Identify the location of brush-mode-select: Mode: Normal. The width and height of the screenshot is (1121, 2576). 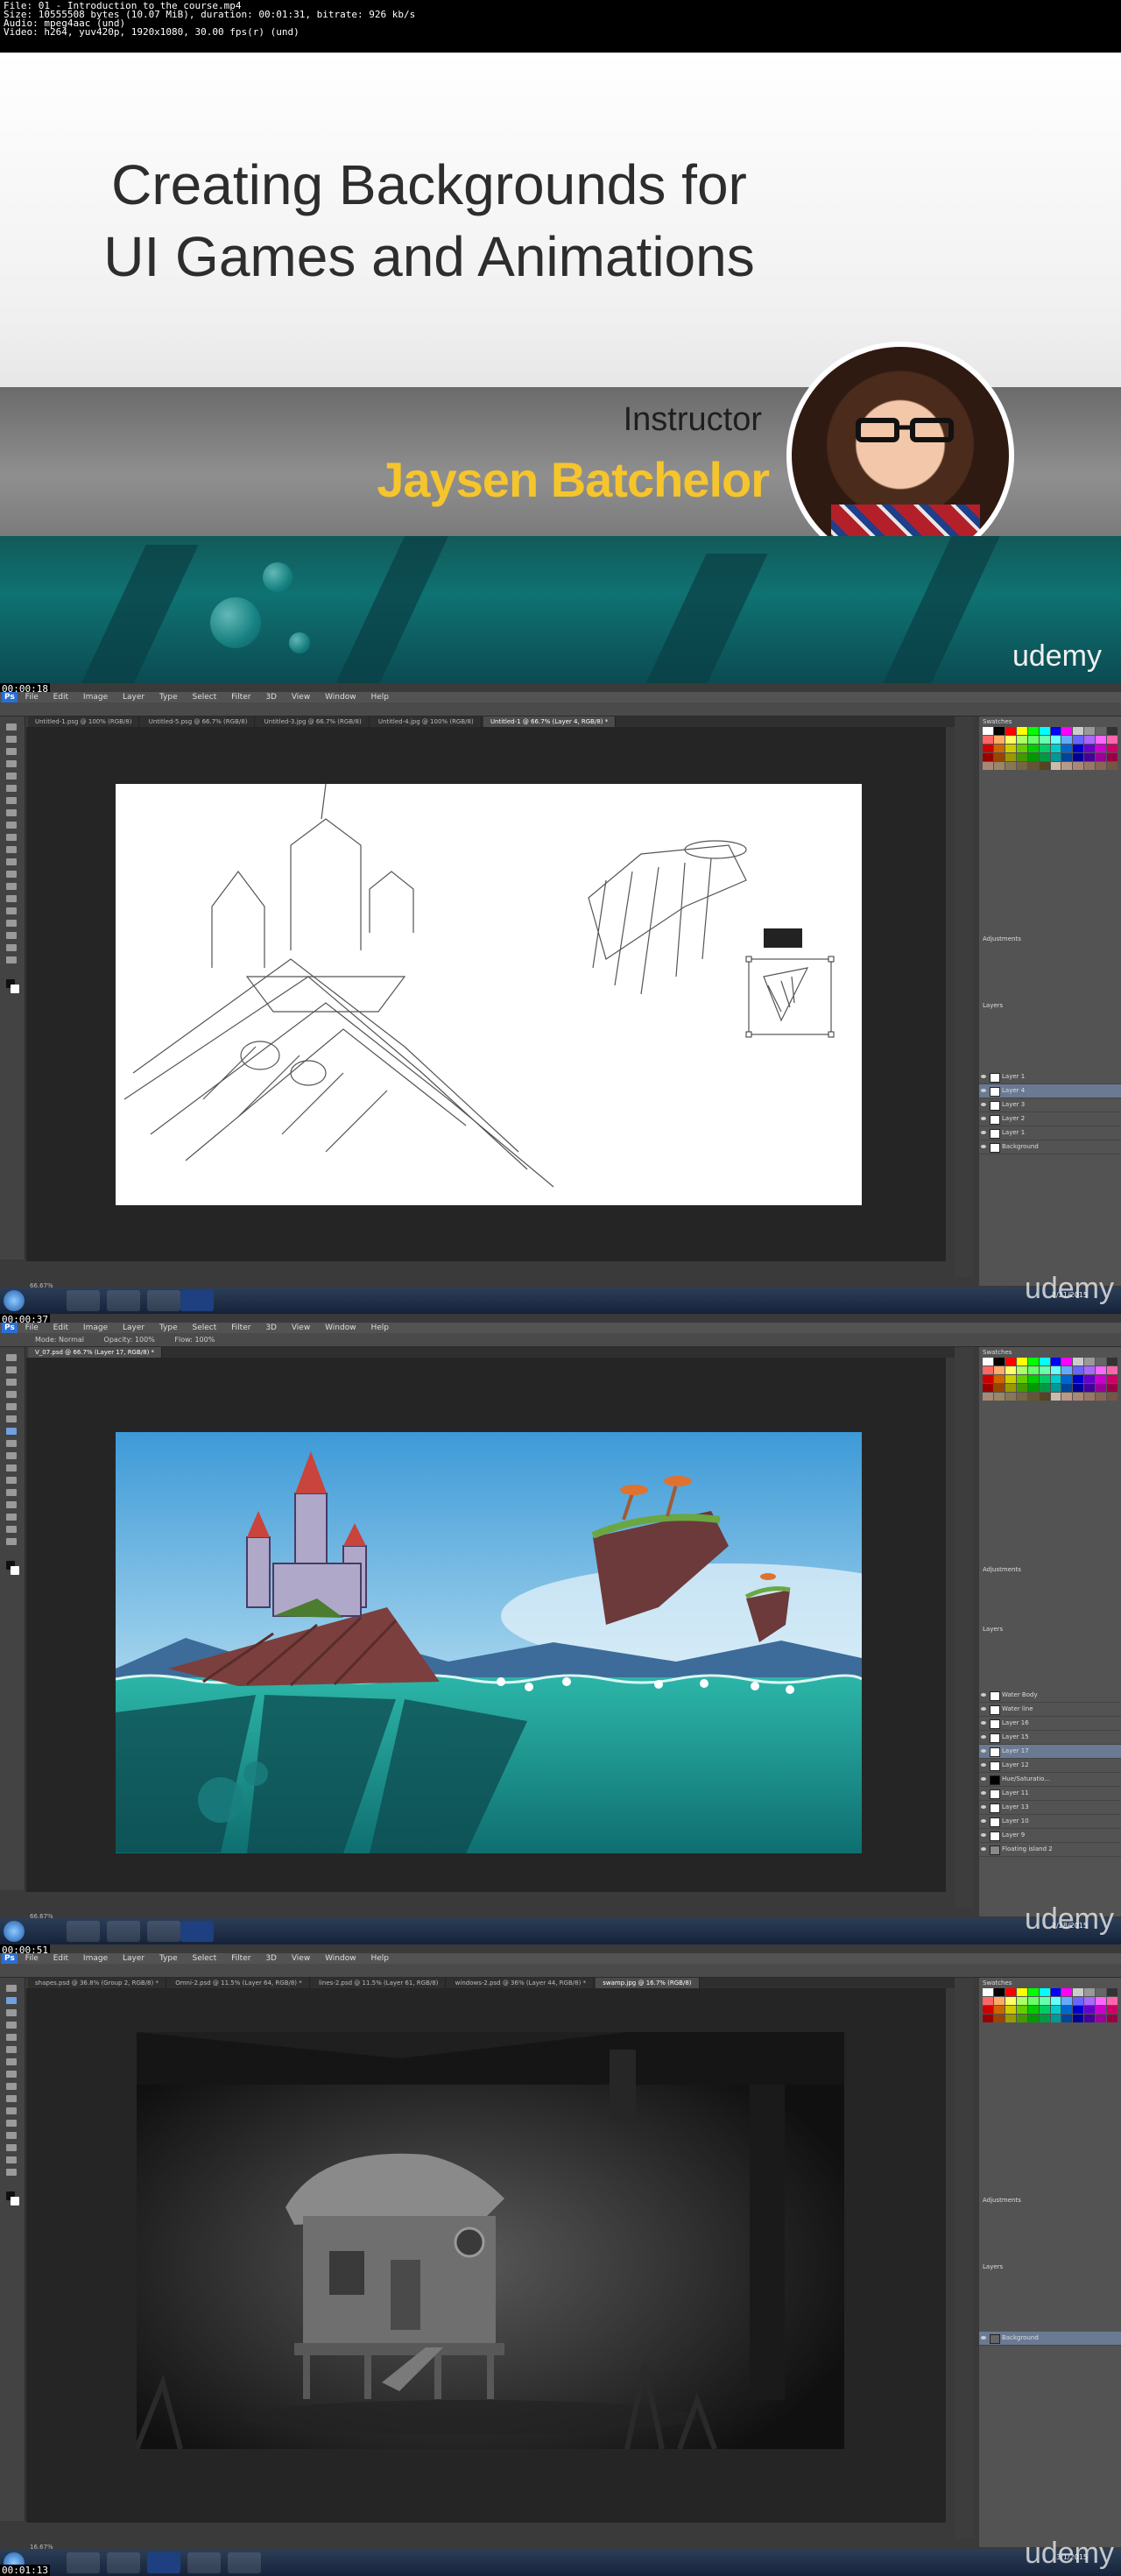
(59, 1340).